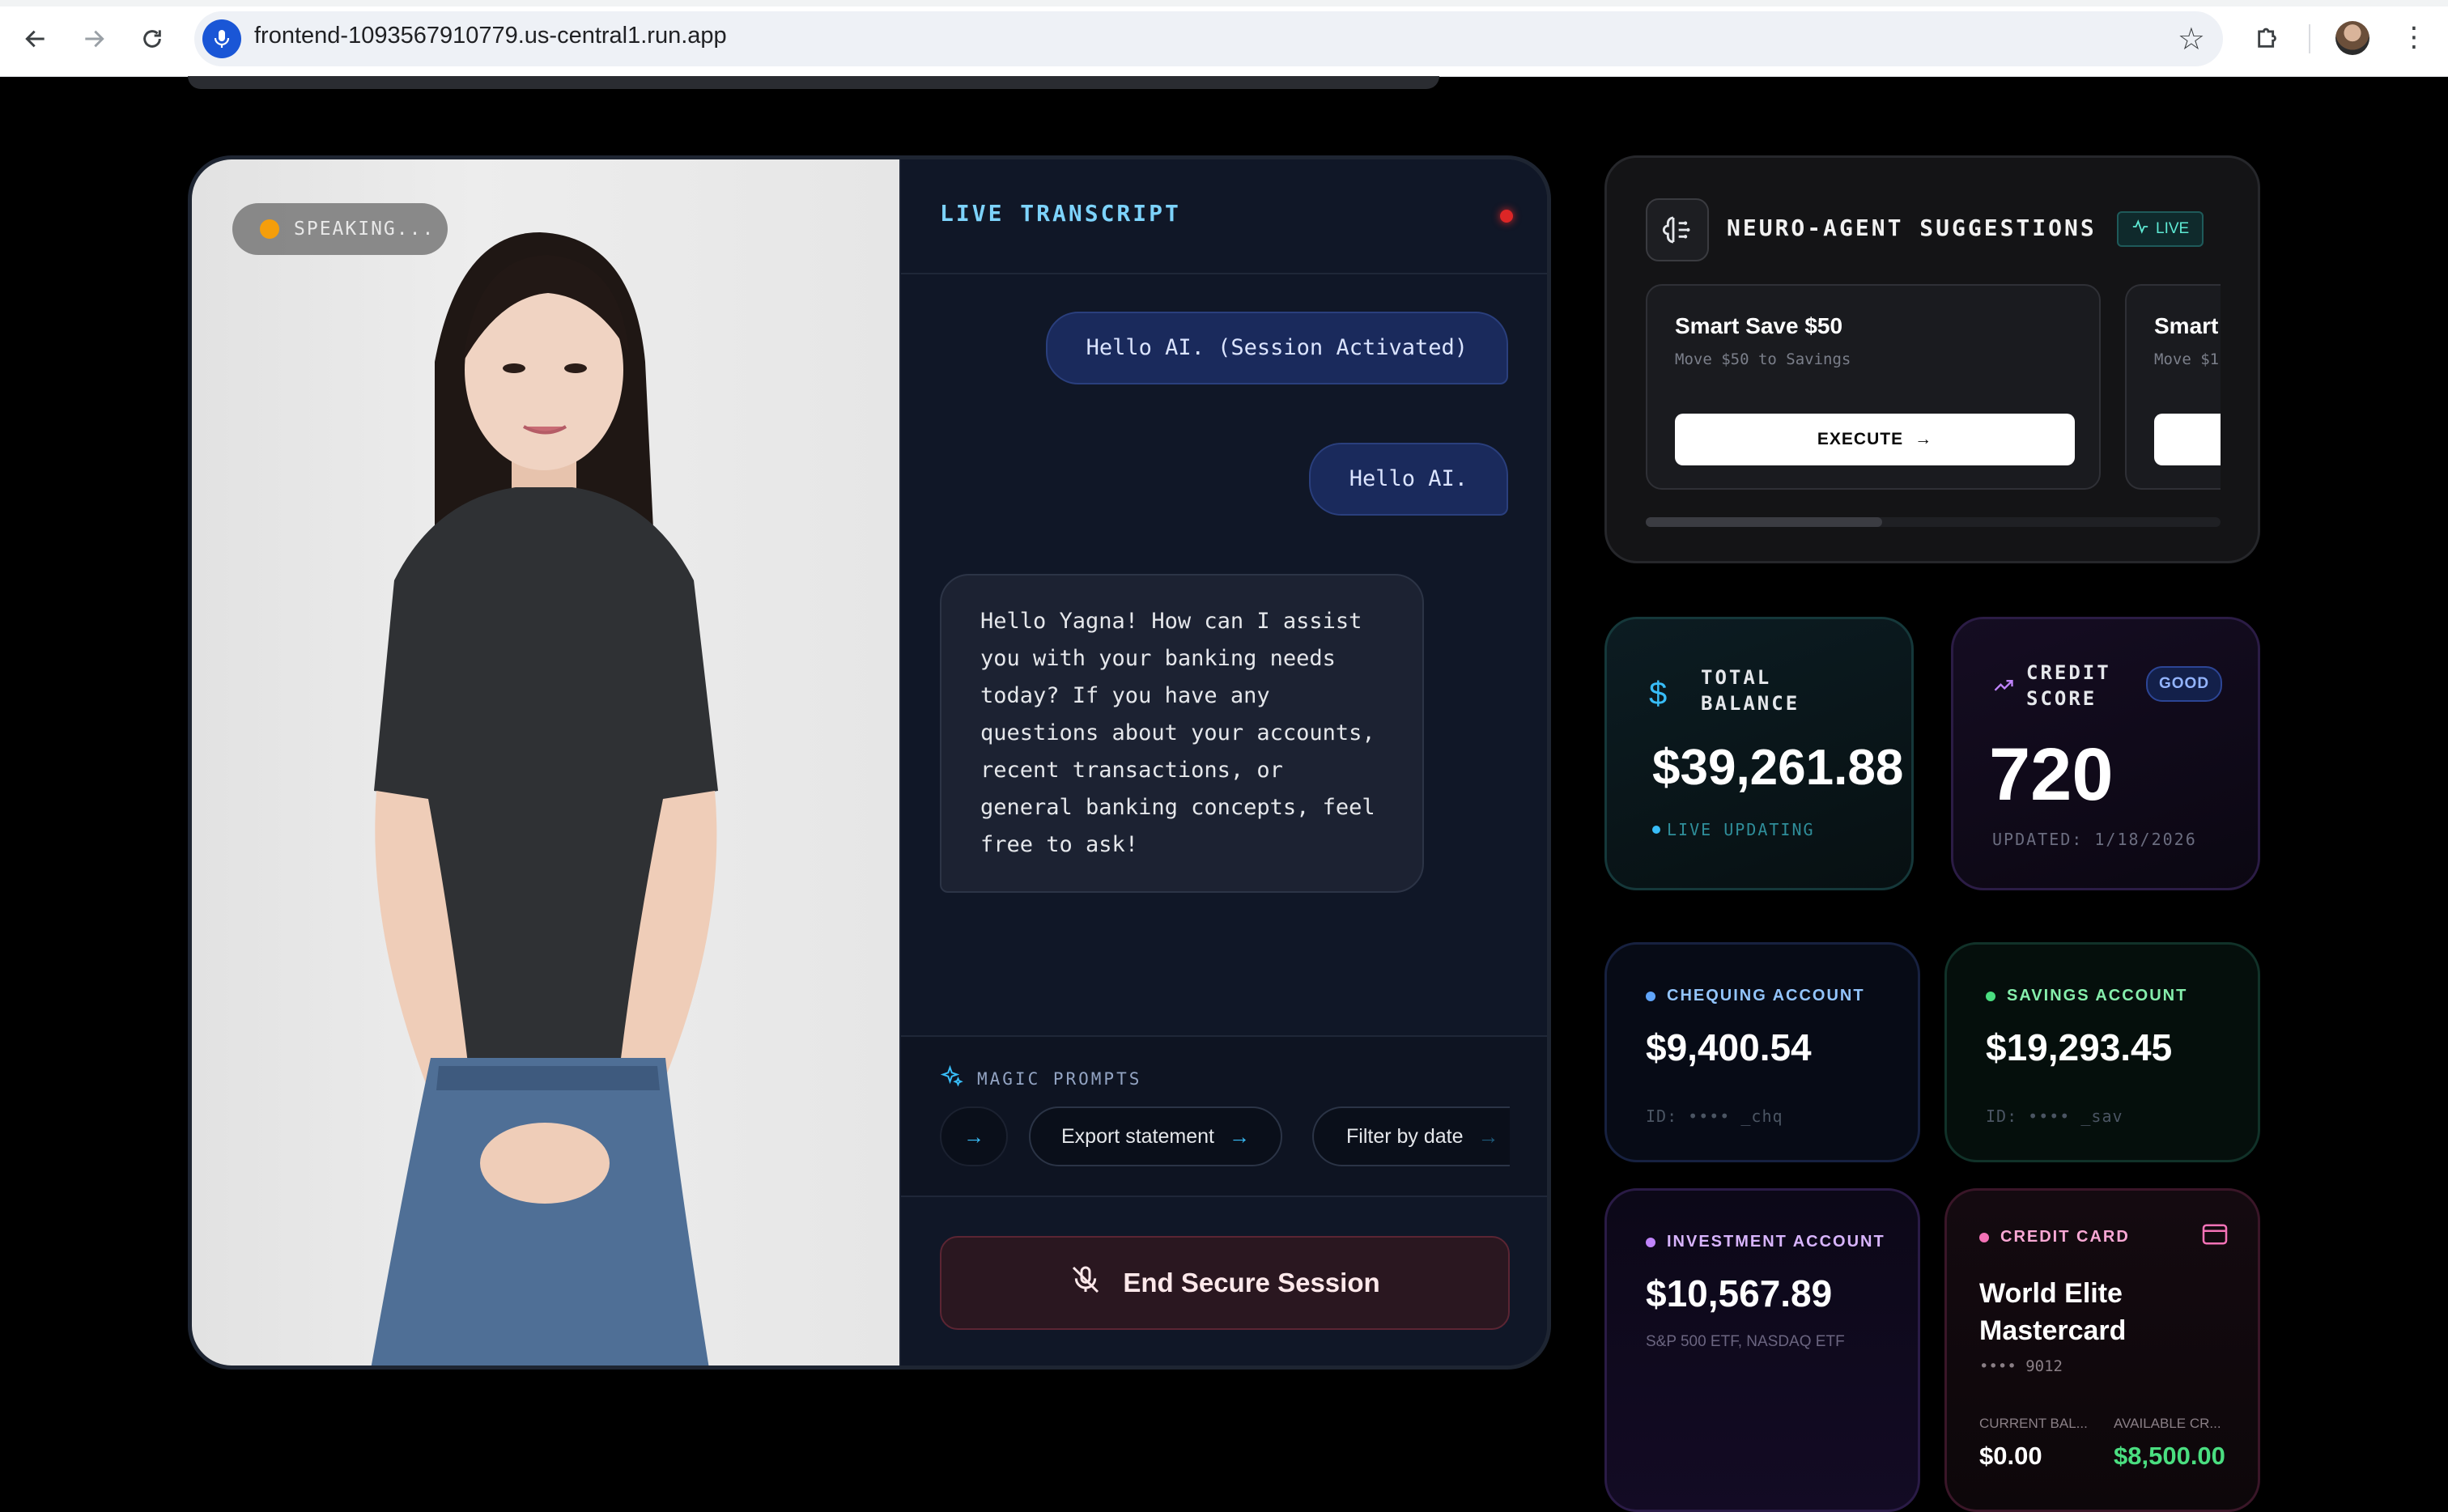 The height and width of the screenshot is (1512, 2448). Describe the element at coordinates (152, 39) in the screenshot. I see `reload-icon` at that location.